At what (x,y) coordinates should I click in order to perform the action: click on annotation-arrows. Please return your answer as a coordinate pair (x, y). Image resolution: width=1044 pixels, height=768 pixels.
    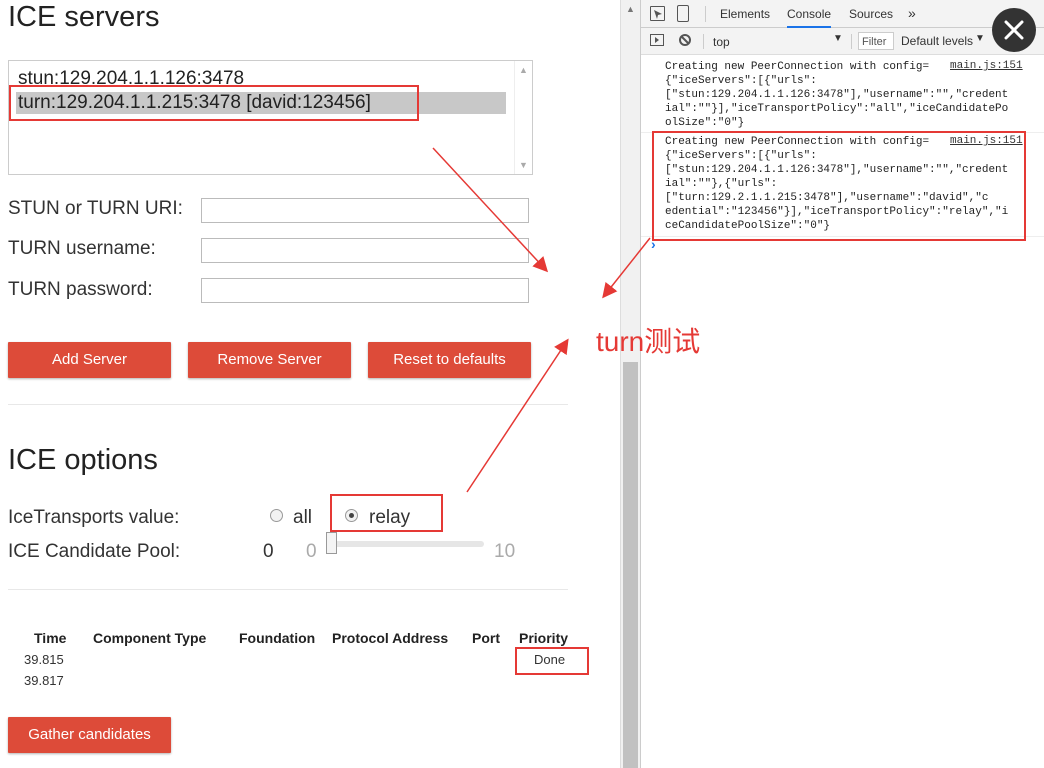
    Looking at the image, I should click on (541, 320).